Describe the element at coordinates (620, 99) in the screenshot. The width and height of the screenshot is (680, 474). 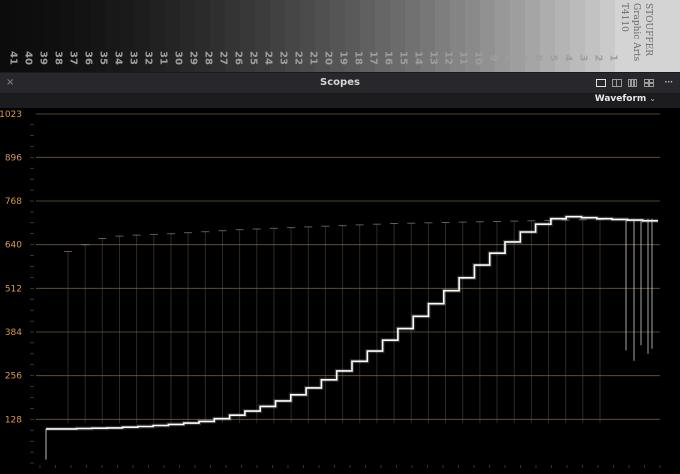
I see `scope-type-label: Waveform` at that location.